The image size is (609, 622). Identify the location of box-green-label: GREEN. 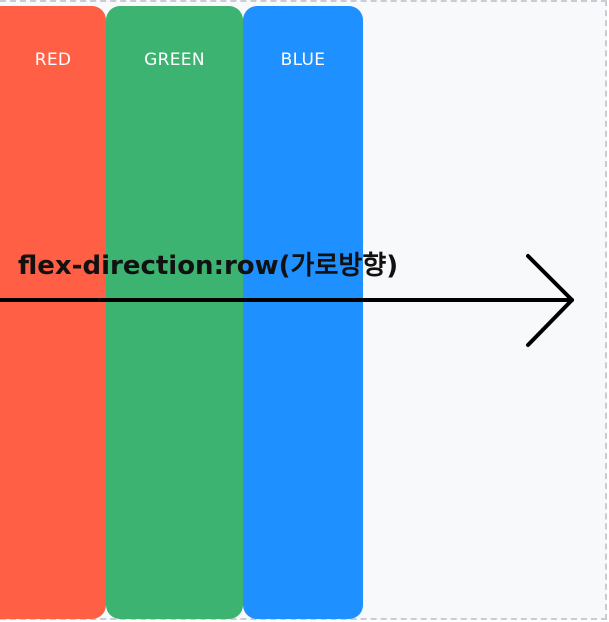
(174, 60).